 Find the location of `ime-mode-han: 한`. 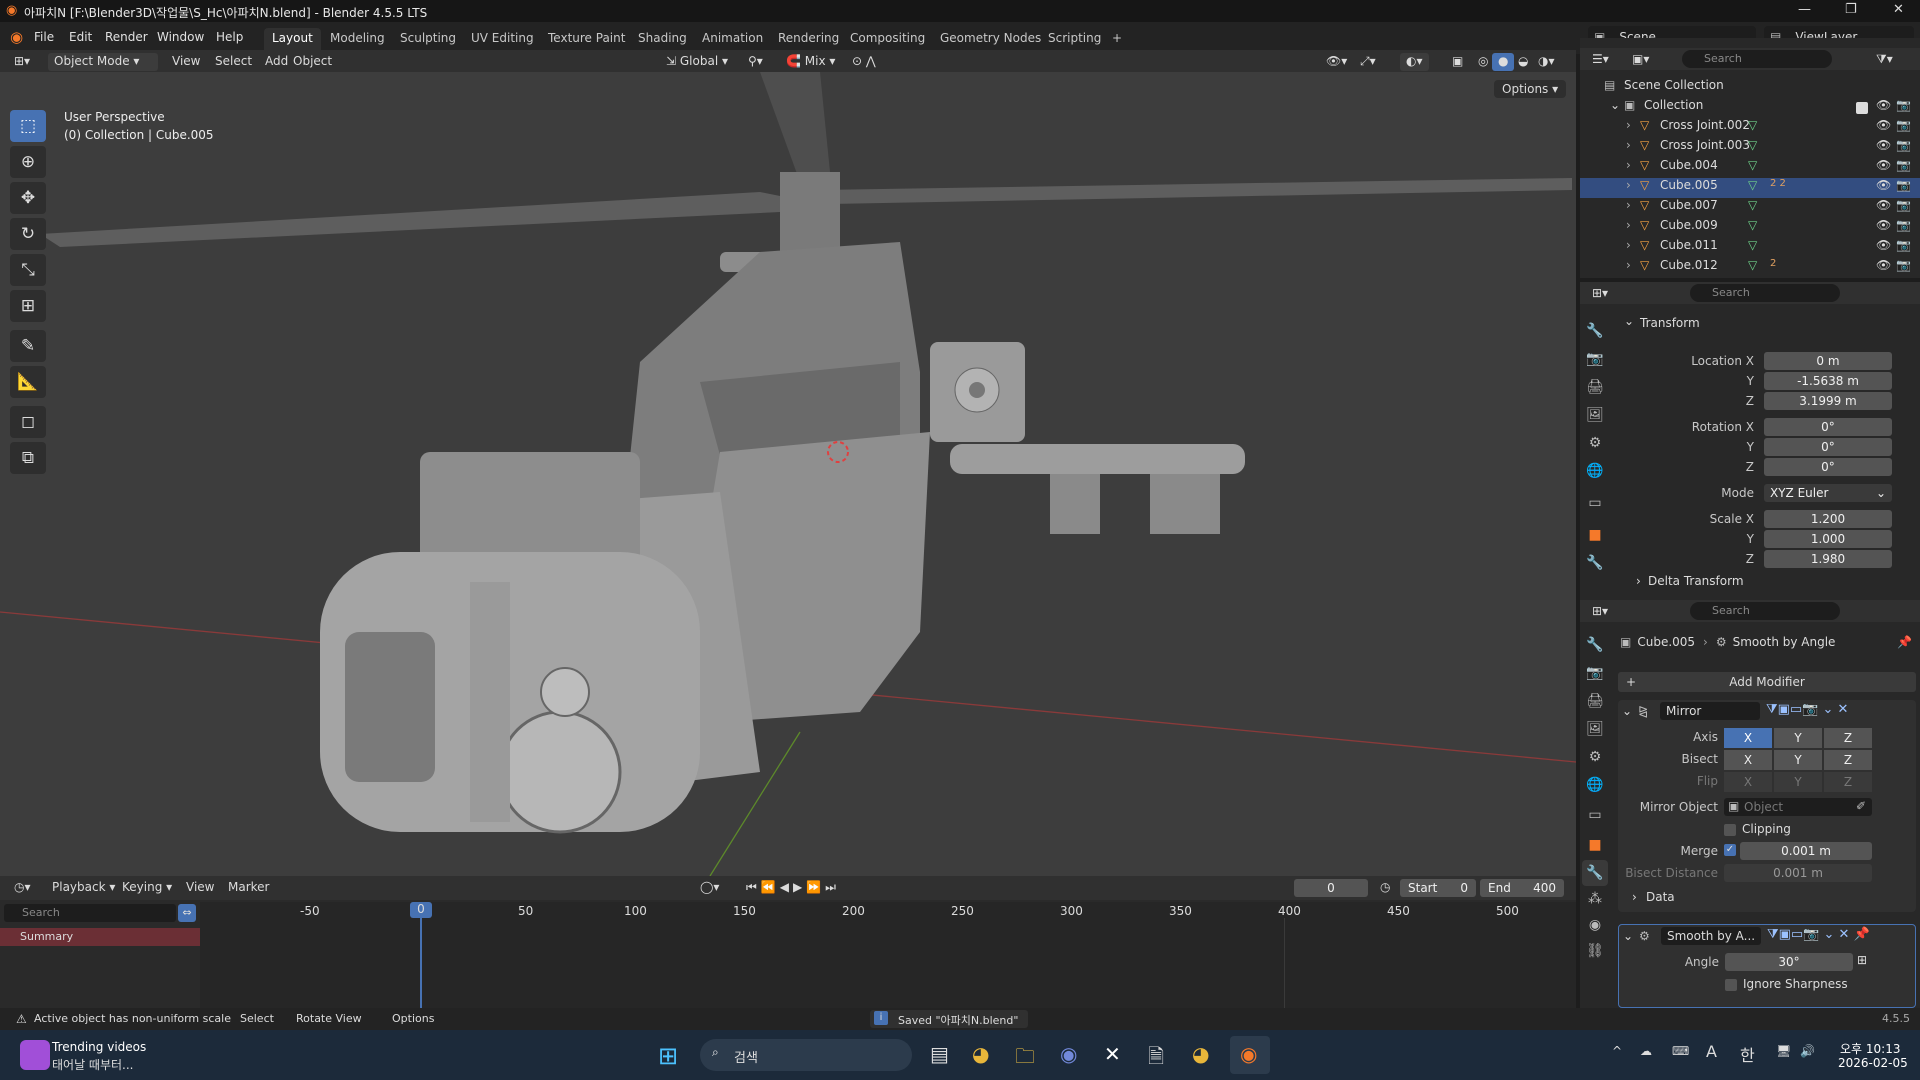

ime-mode-han: 한 is located at coordinates (1747, 1054).